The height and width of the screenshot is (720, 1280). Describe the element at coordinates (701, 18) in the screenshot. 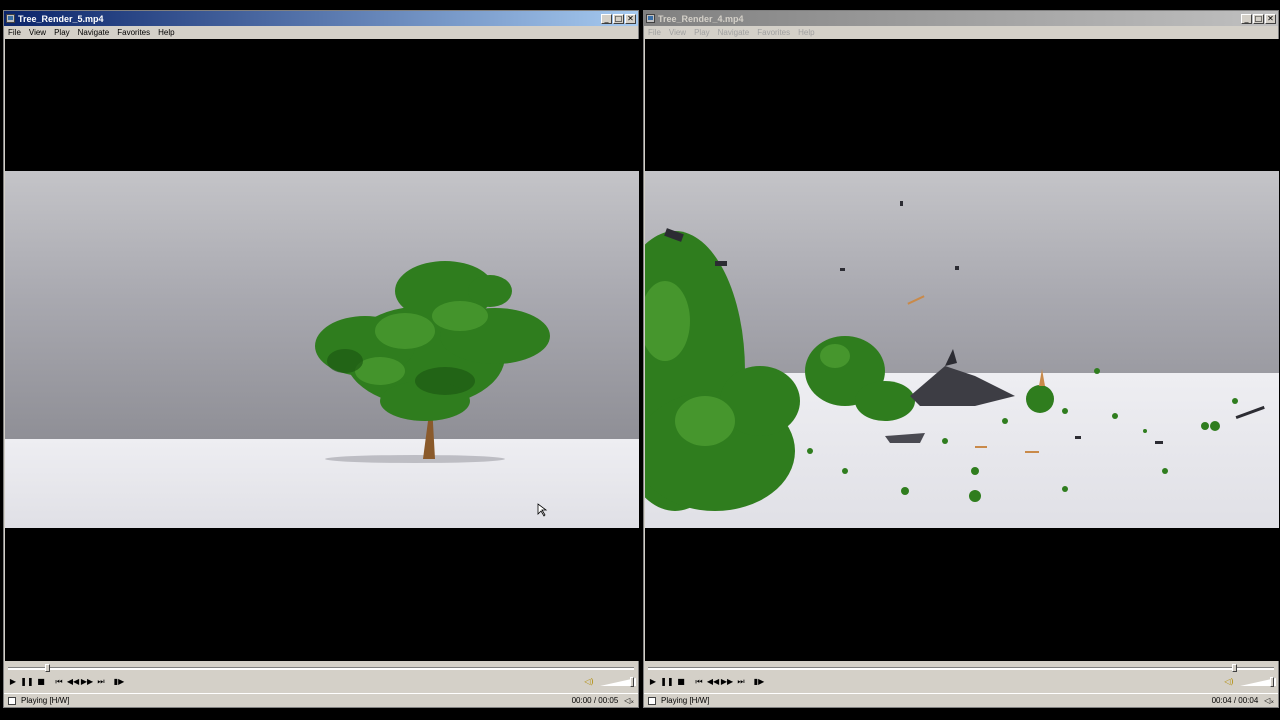

I see `window-title: Tree_Render_4.mp4` at that location.